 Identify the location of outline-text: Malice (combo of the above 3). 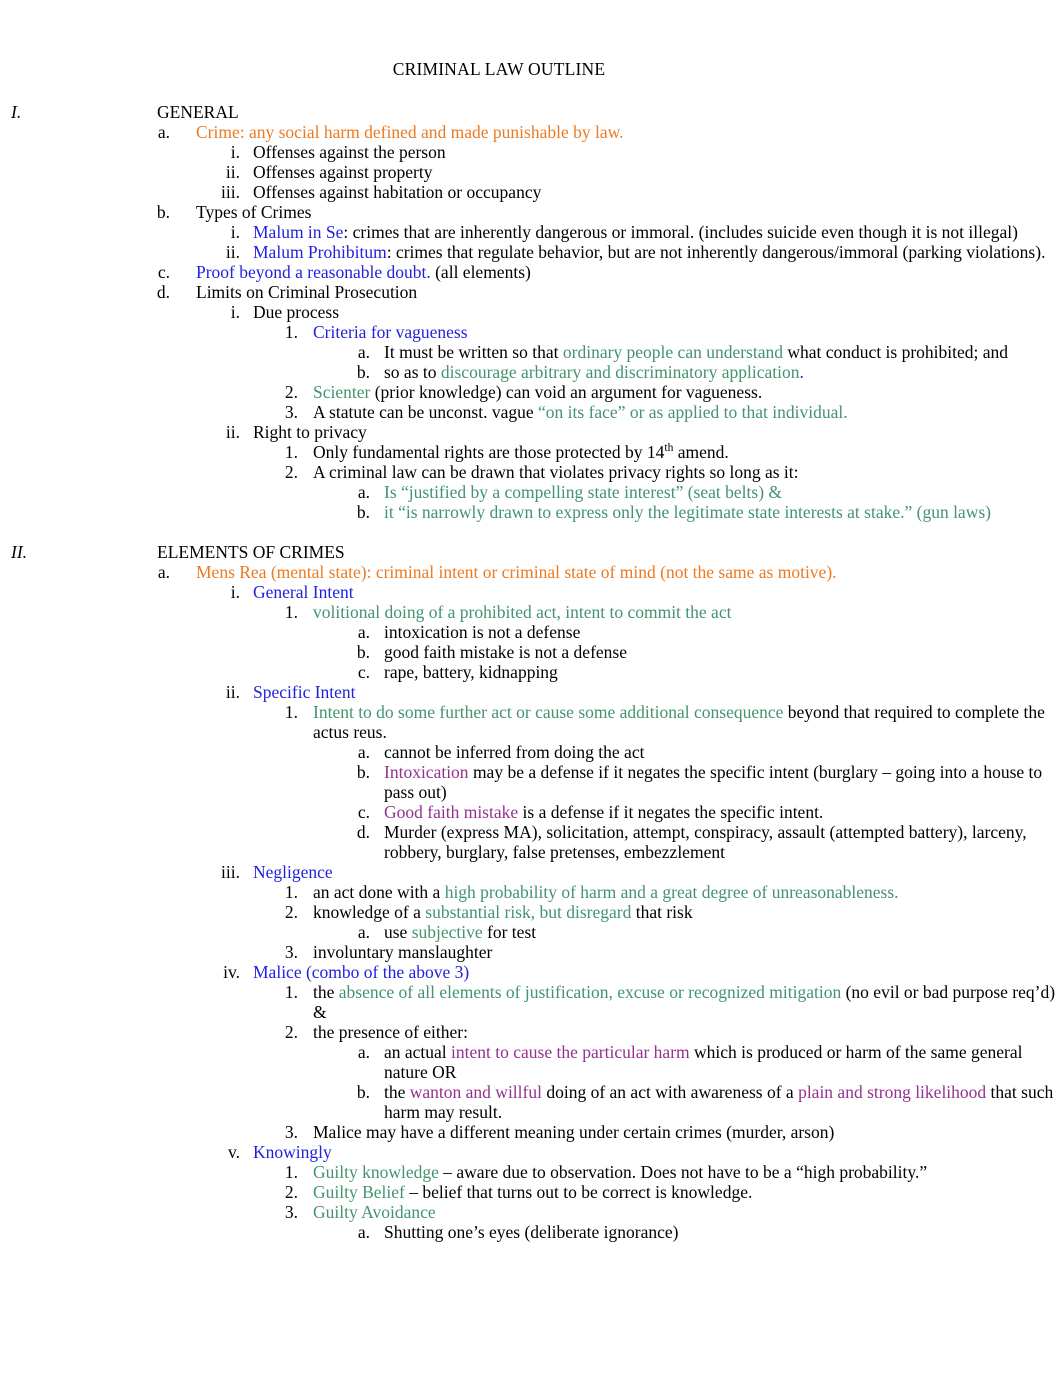
(361, 971).